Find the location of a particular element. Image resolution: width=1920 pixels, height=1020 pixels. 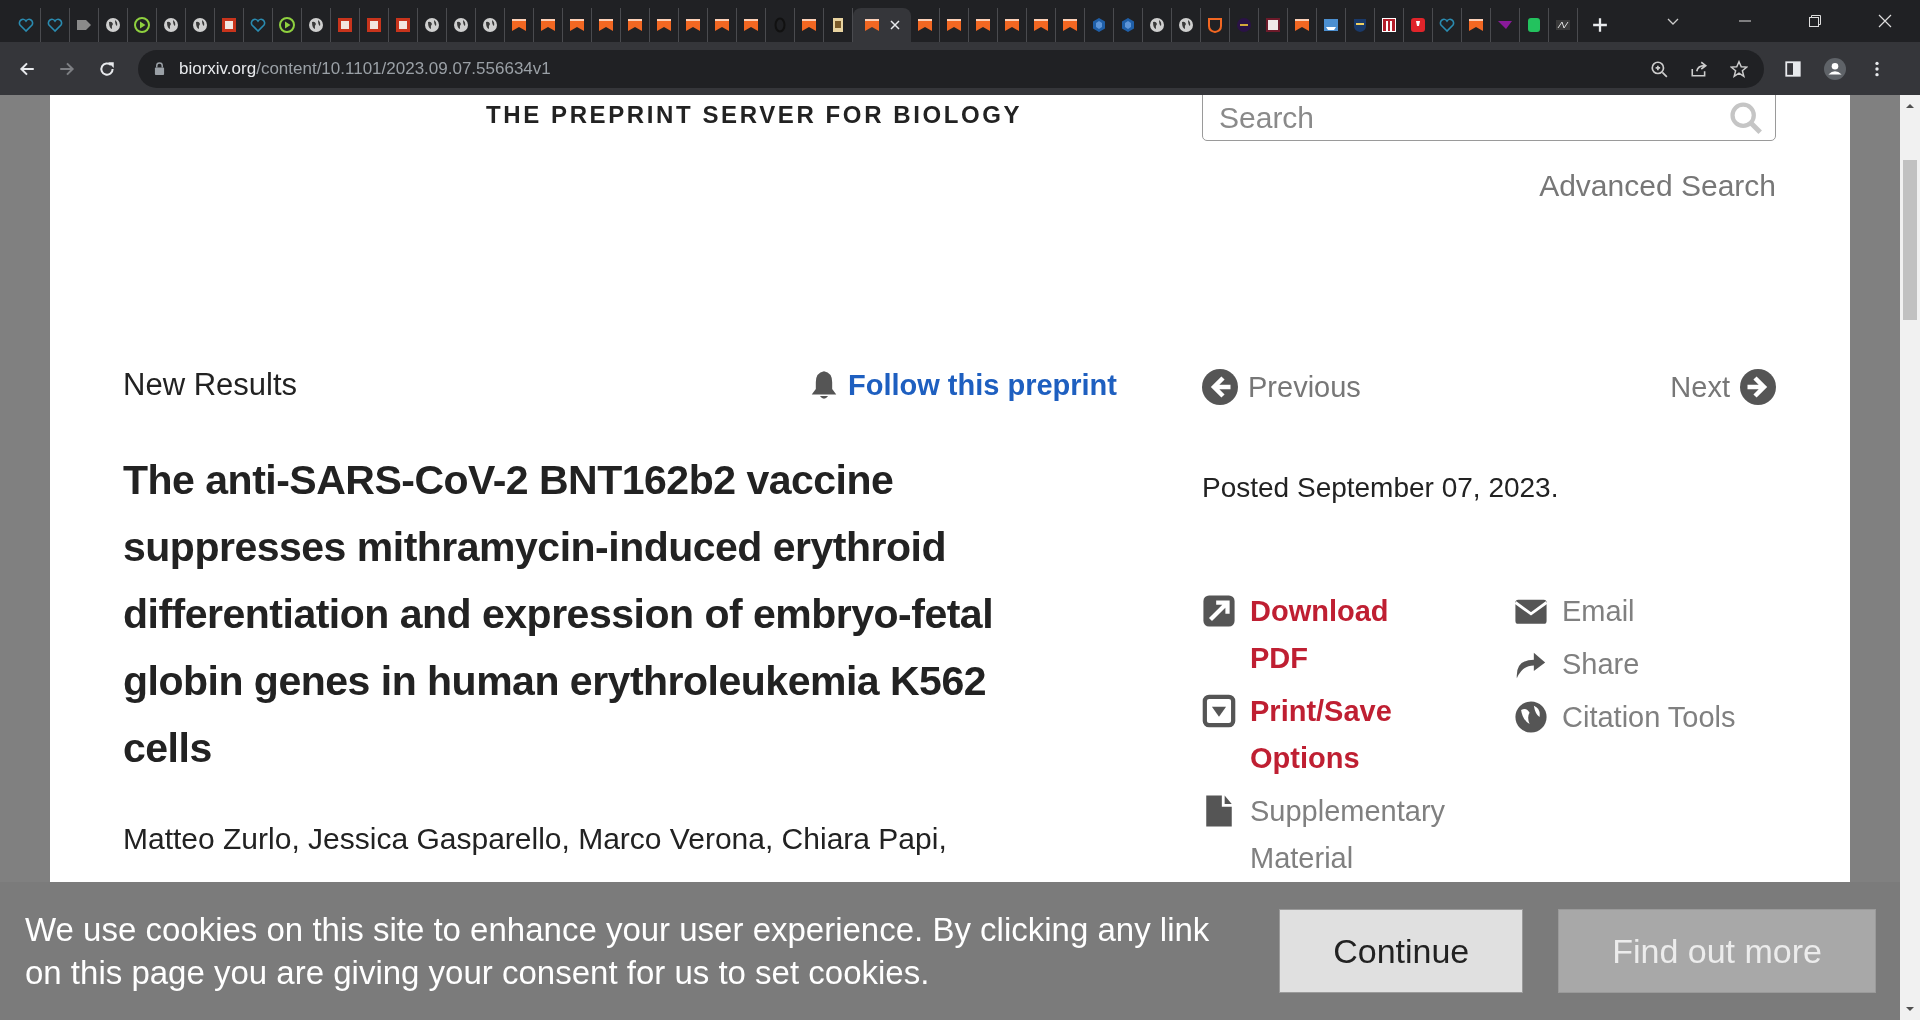

share-icon is located at coordinates (1699, 68).